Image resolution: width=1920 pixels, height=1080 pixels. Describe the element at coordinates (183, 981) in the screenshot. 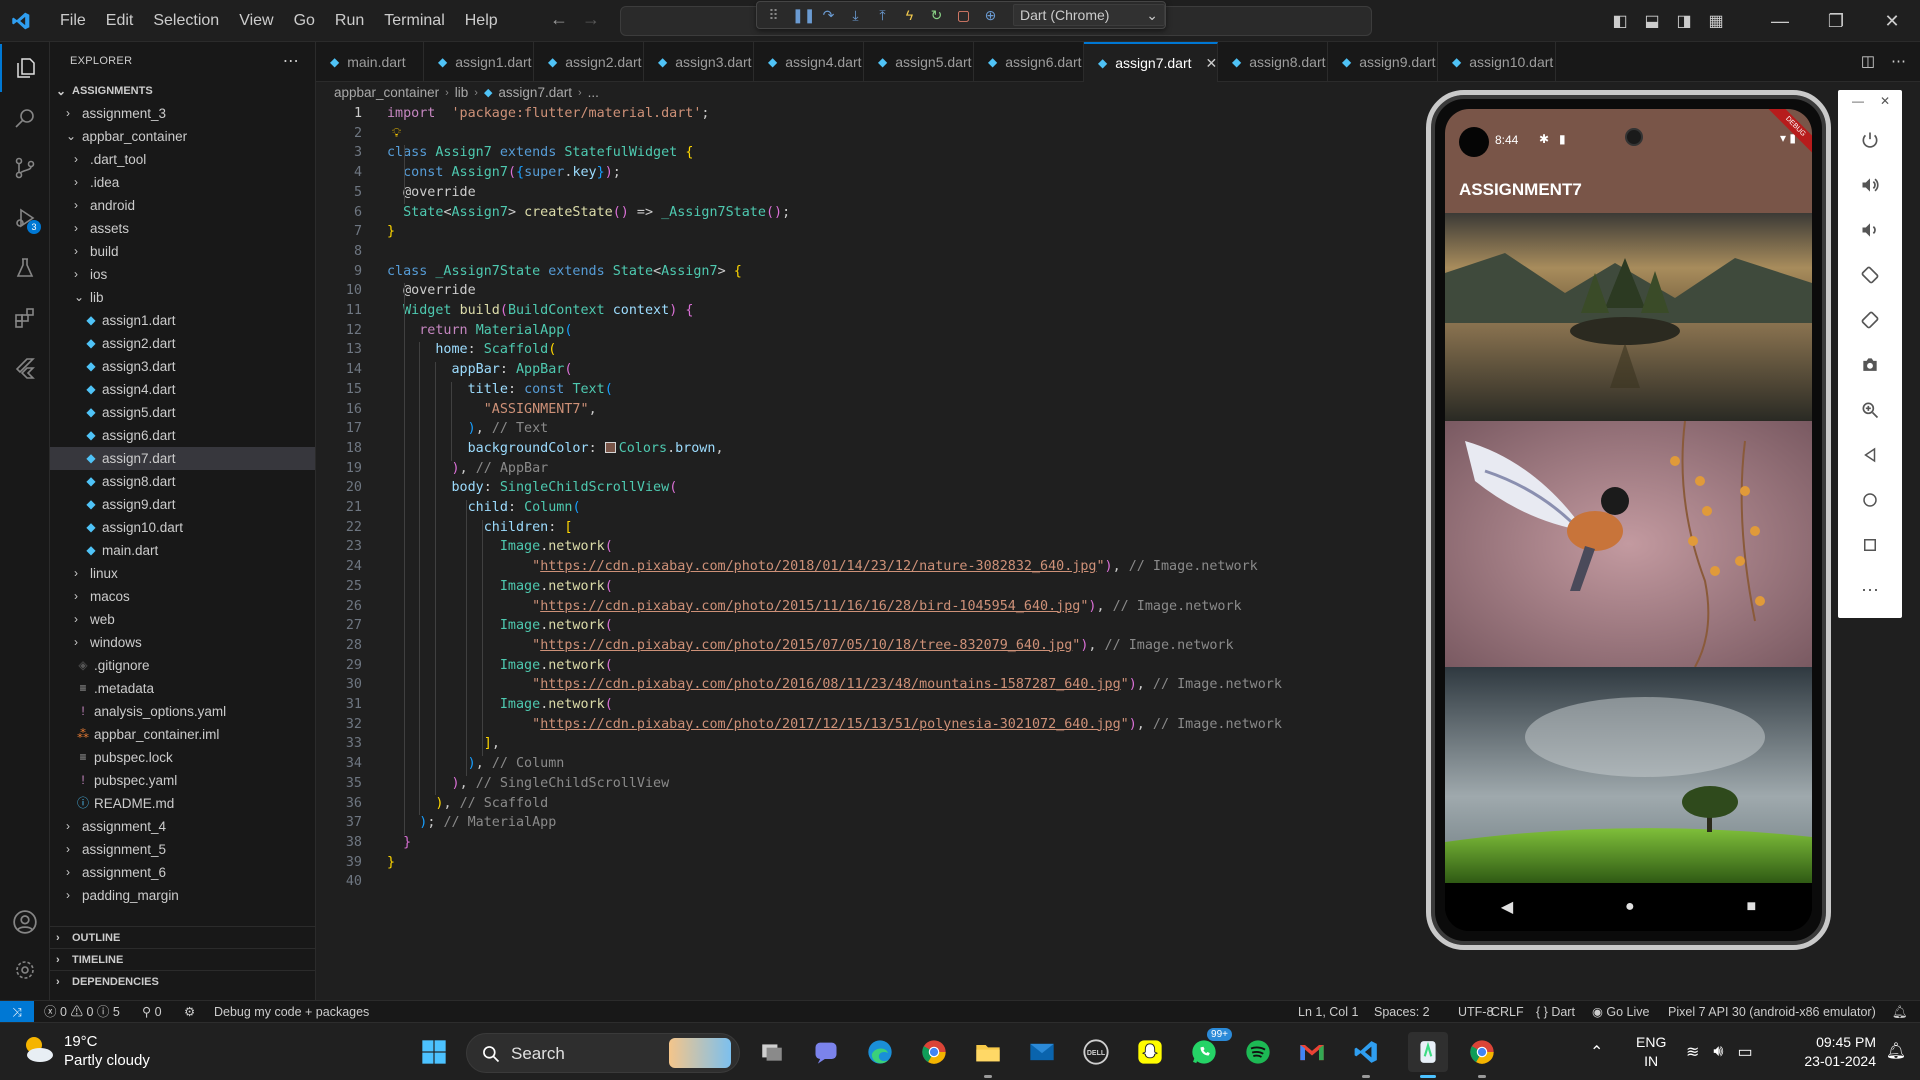

I see `dependencies-section: › DEPENDENCIES` at that location.